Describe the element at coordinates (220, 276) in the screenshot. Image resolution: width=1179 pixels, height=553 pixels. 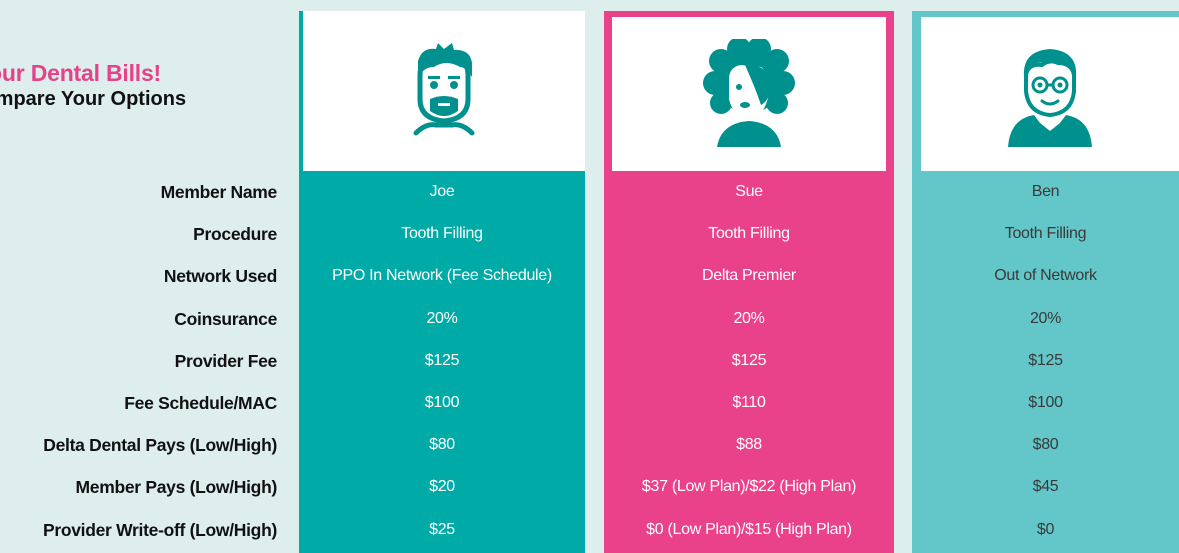
I see `label-network-used: Network Used` at that location.